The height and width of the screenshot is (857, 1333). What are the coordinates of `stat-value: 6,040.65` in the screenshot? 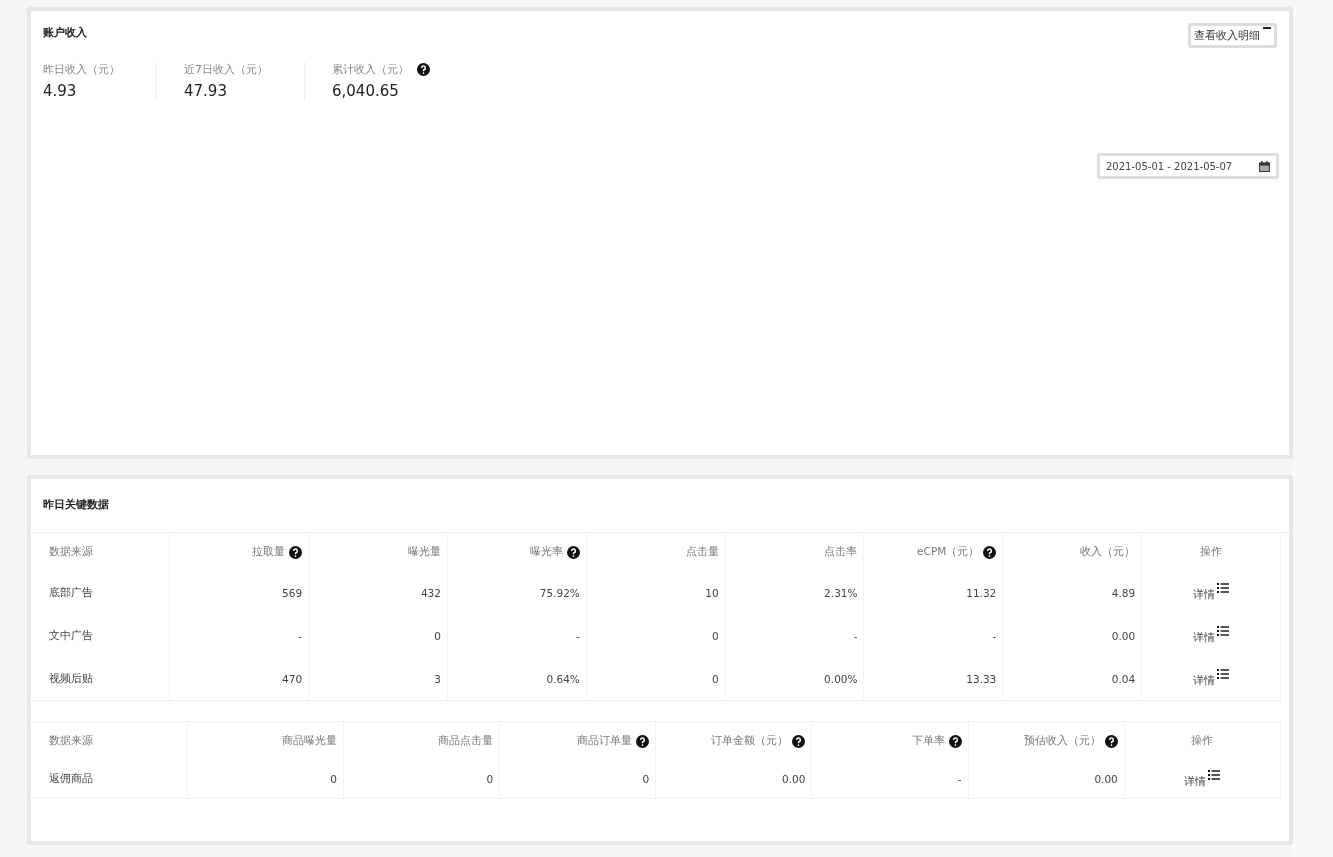 It's located at (366, 91).